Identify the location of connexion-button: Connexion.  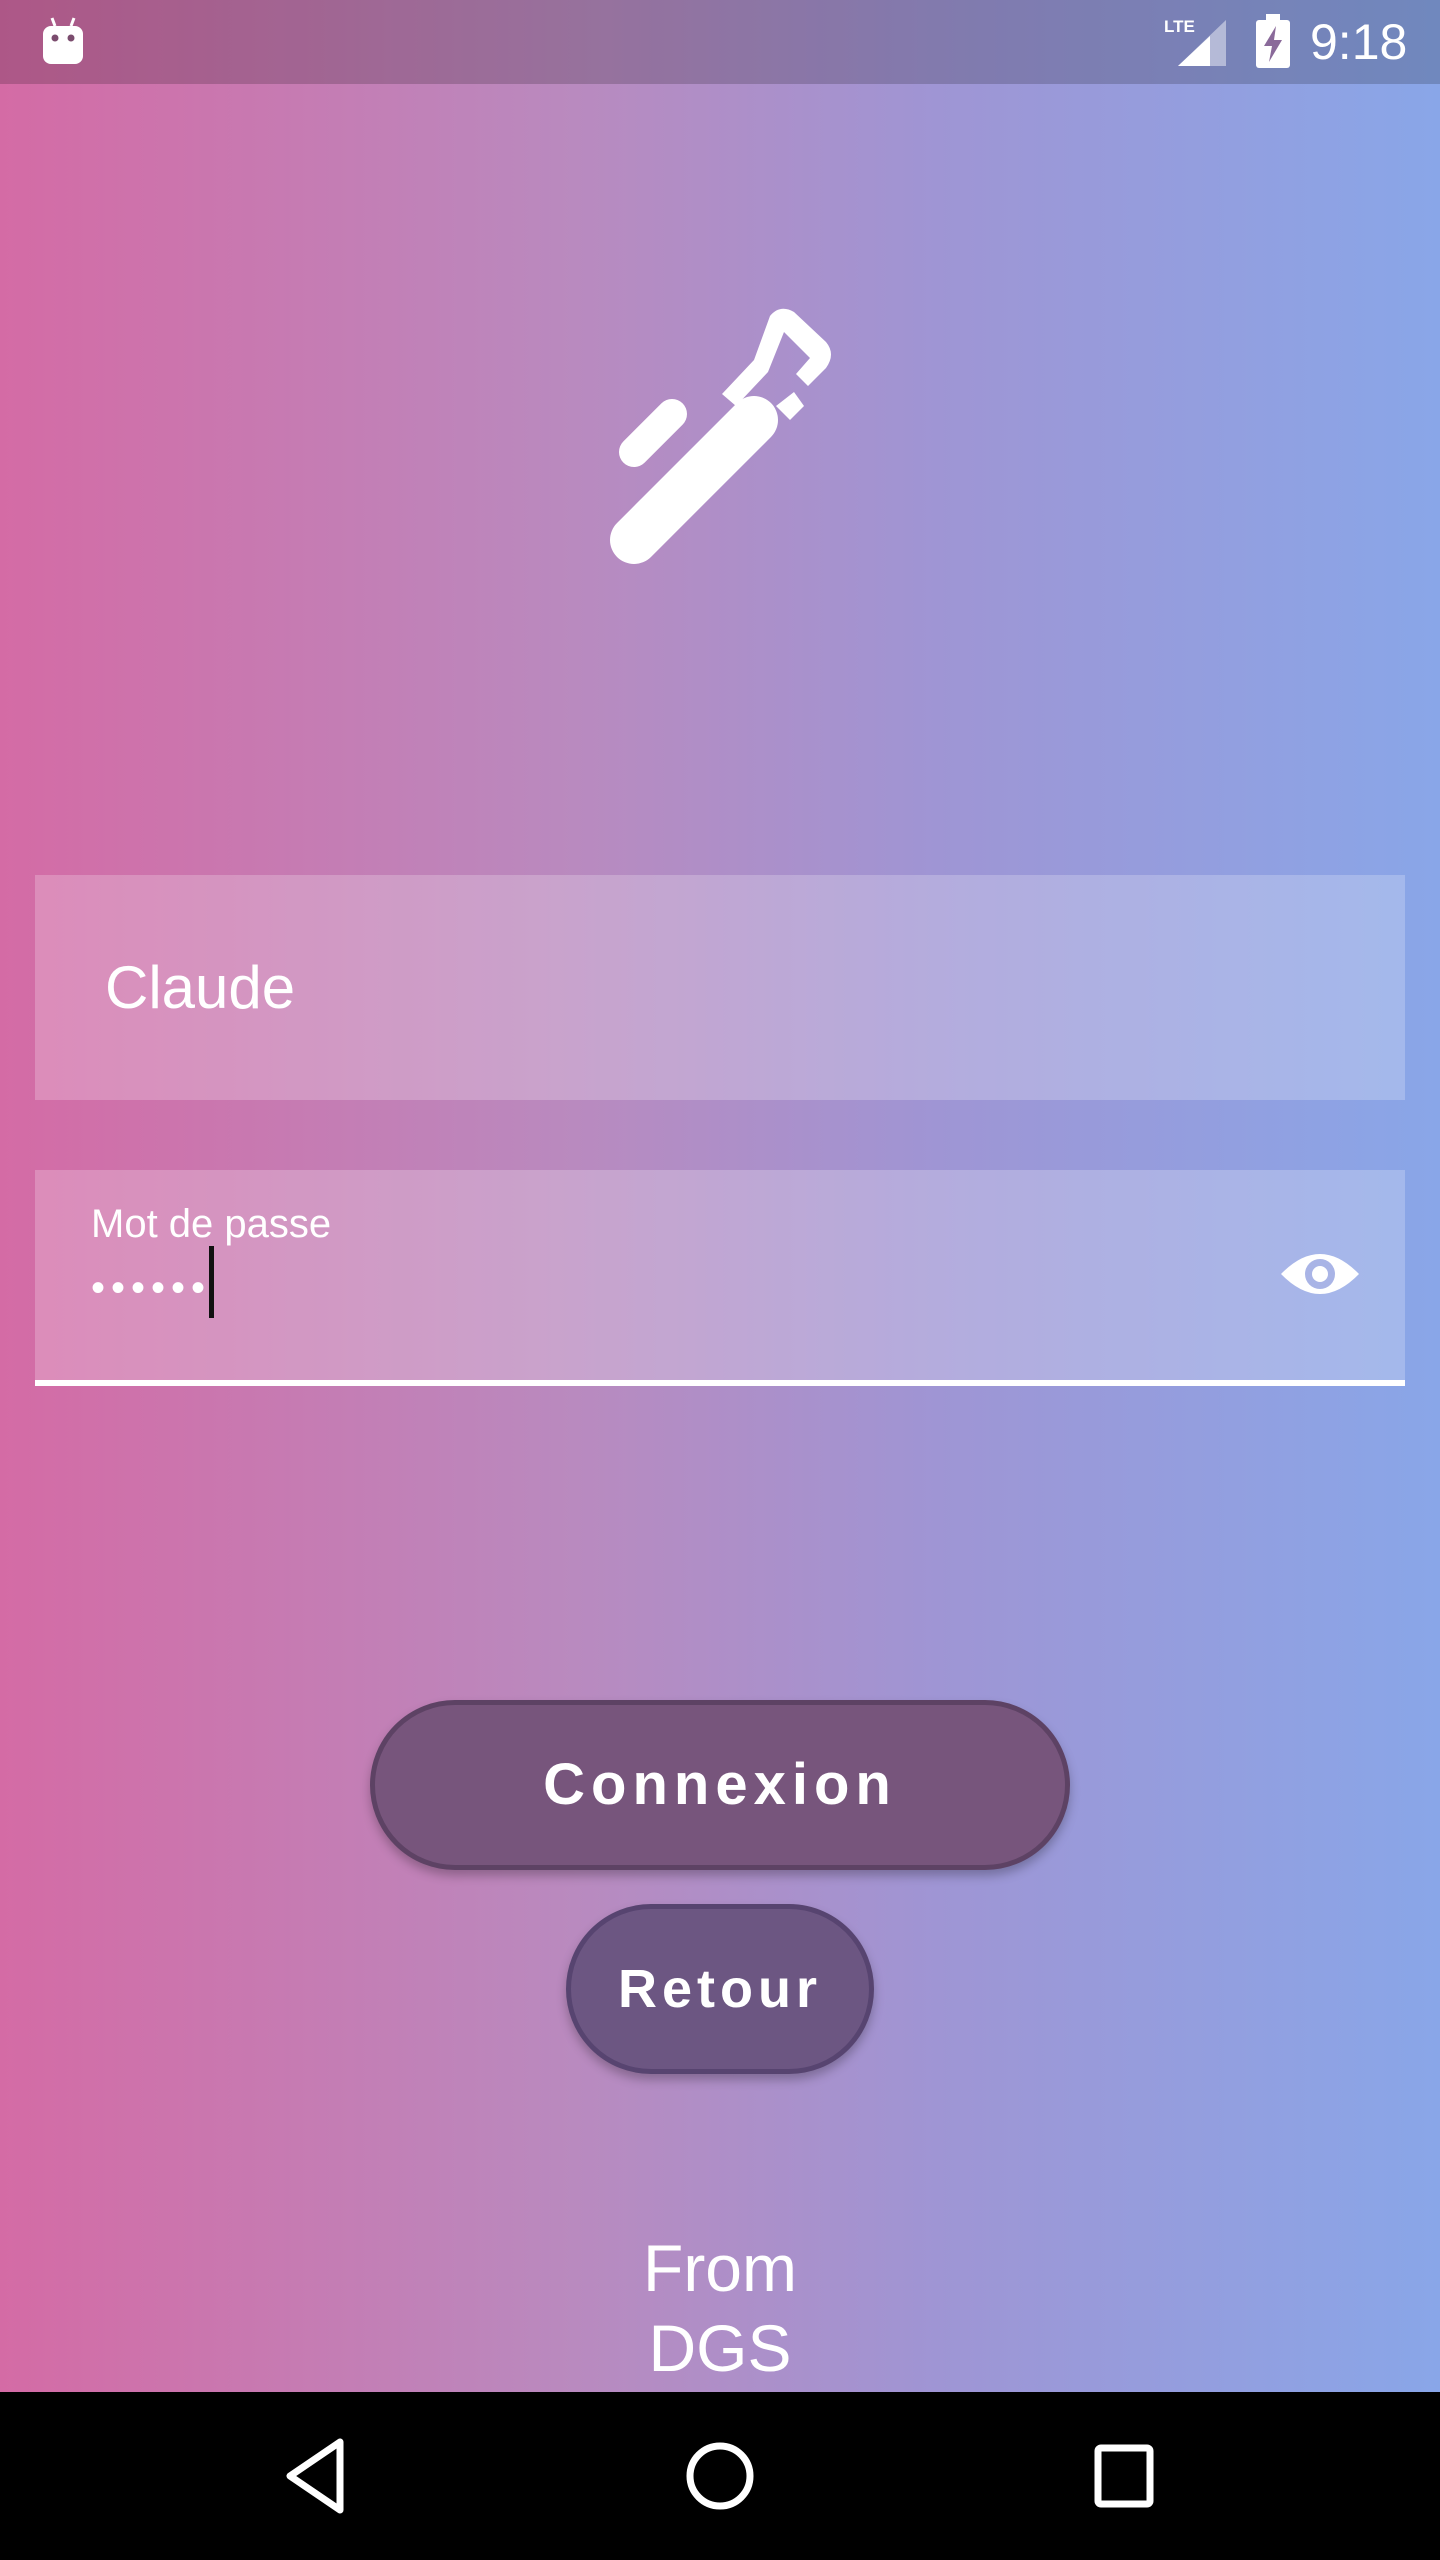
(720, 1785).